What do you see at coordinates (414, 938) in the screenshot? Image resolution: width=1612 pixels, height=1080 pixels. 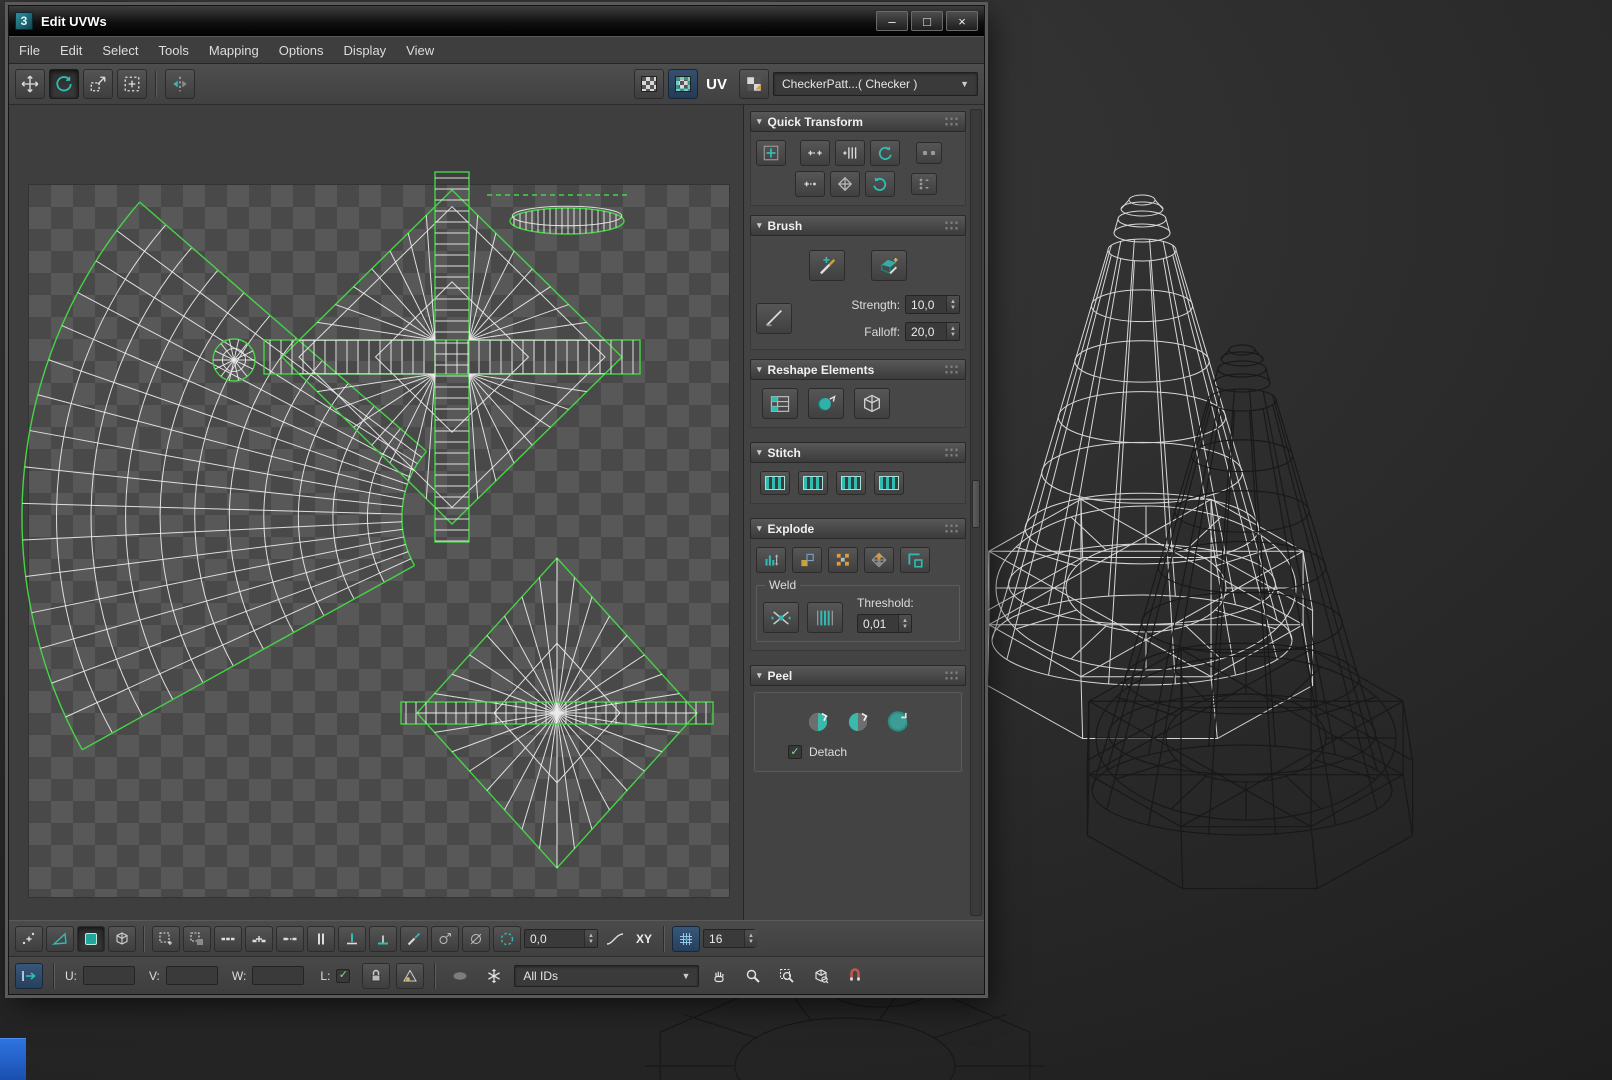 I see `paint-select-button` at bounding box center [414, 938].